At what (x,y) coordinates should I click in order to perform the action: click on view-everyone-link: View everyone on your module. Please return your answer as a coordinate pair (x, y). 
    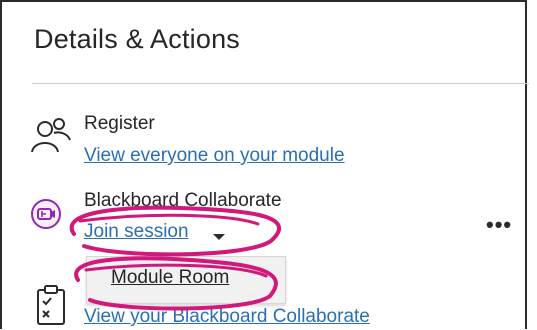
    Looking at the image, I should click on (214, 156).